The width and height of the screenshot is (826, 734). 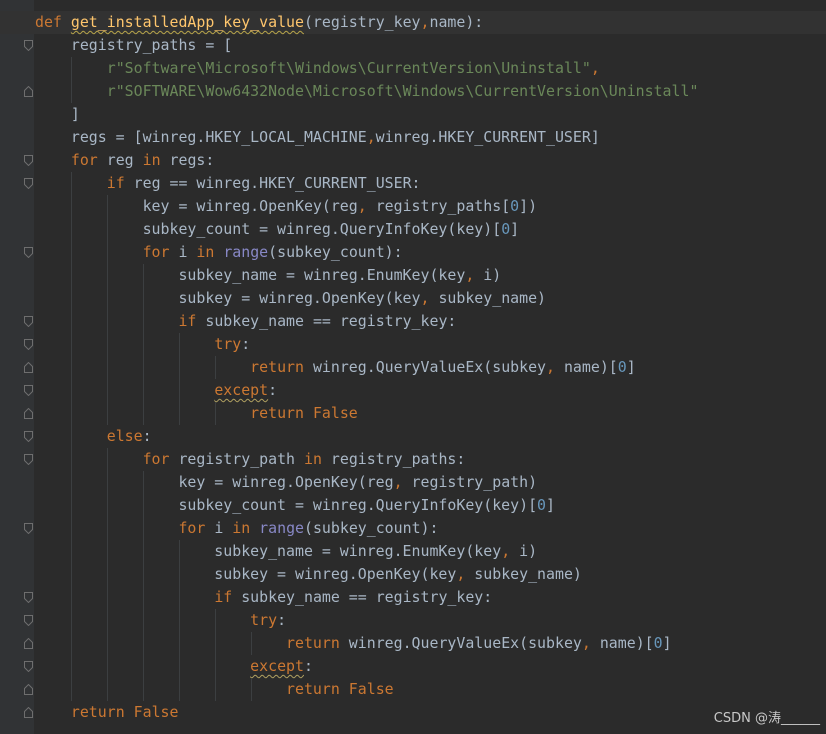 I want to click on code-line: ], so click(x=413, y=114).